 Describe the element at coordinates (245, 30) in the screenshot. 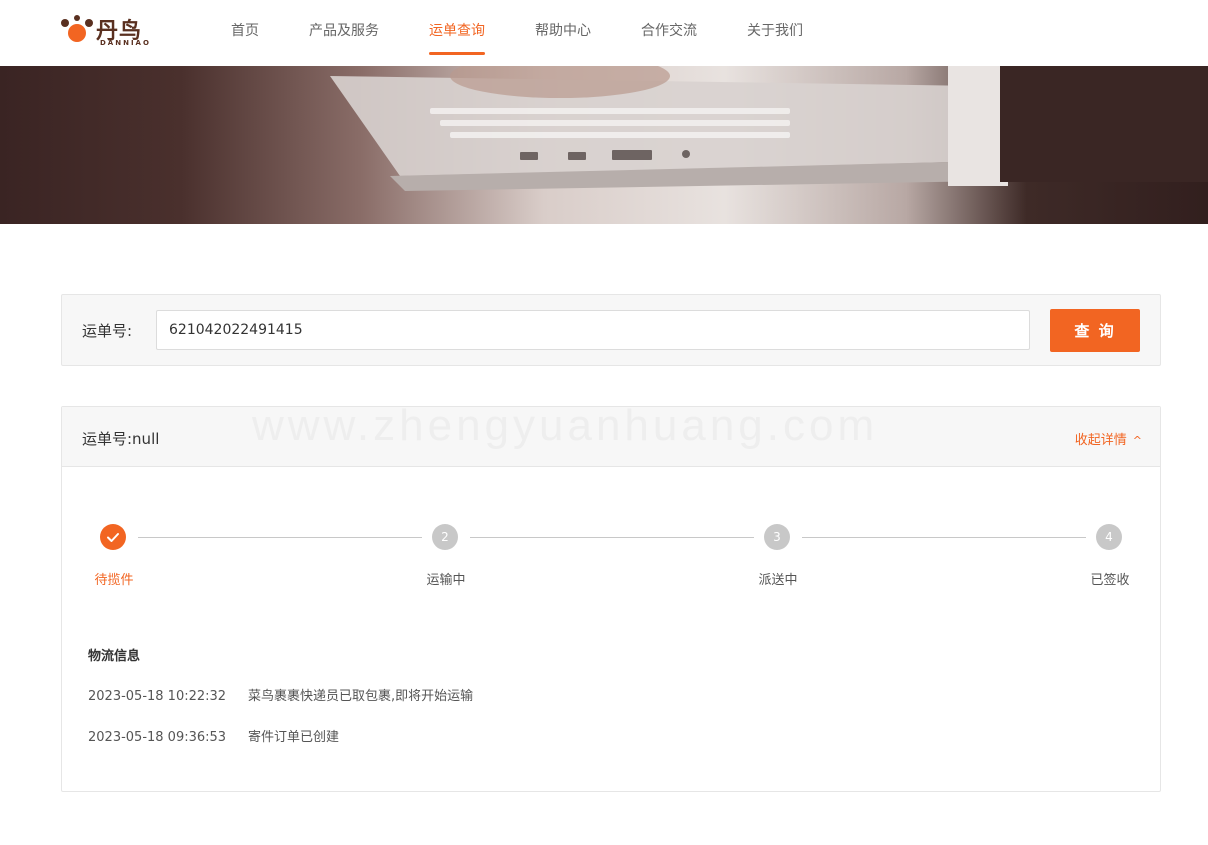

I see `nav-item-home: 首页` at that location.